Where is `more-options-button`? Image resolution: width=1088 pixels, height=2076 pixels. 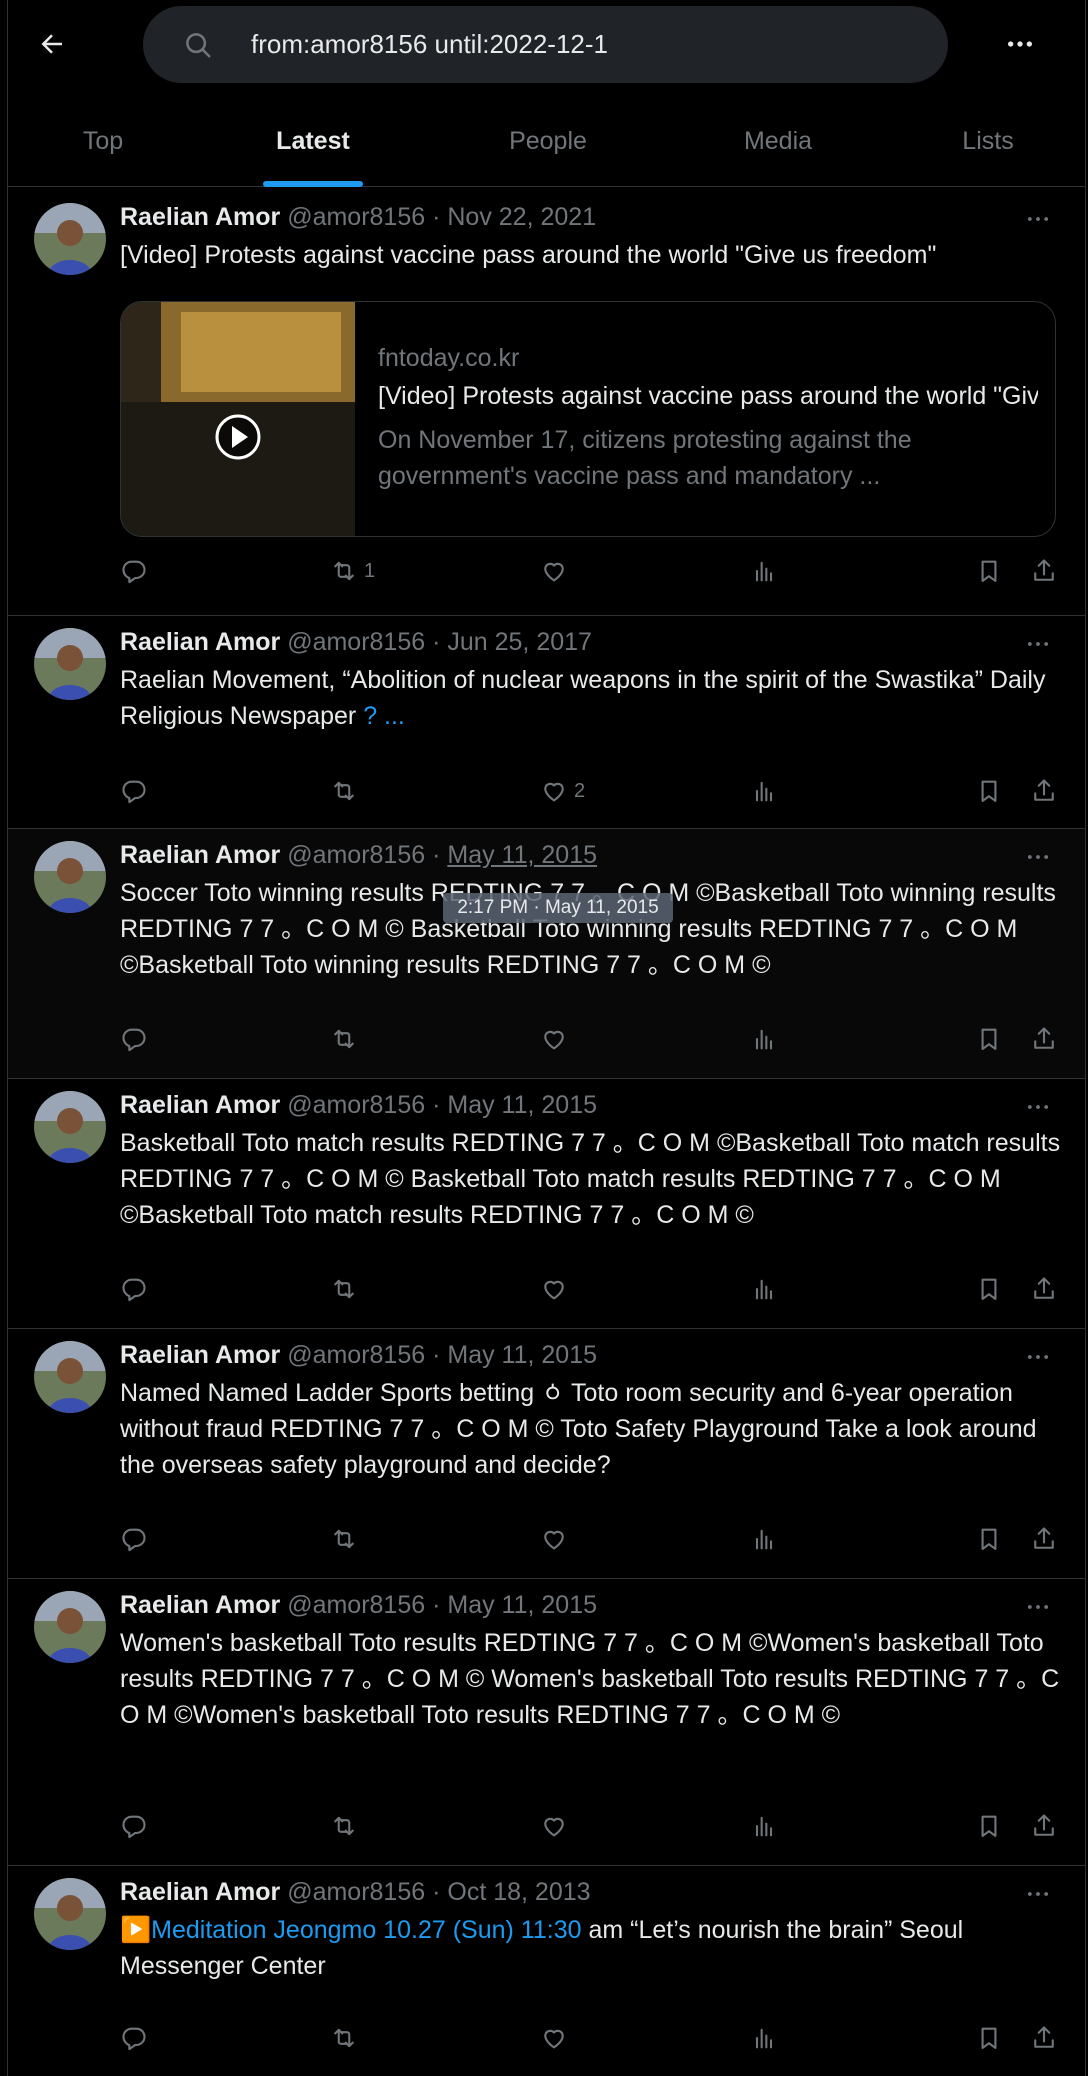
more-options-button is located at coordinates (1020, 44).